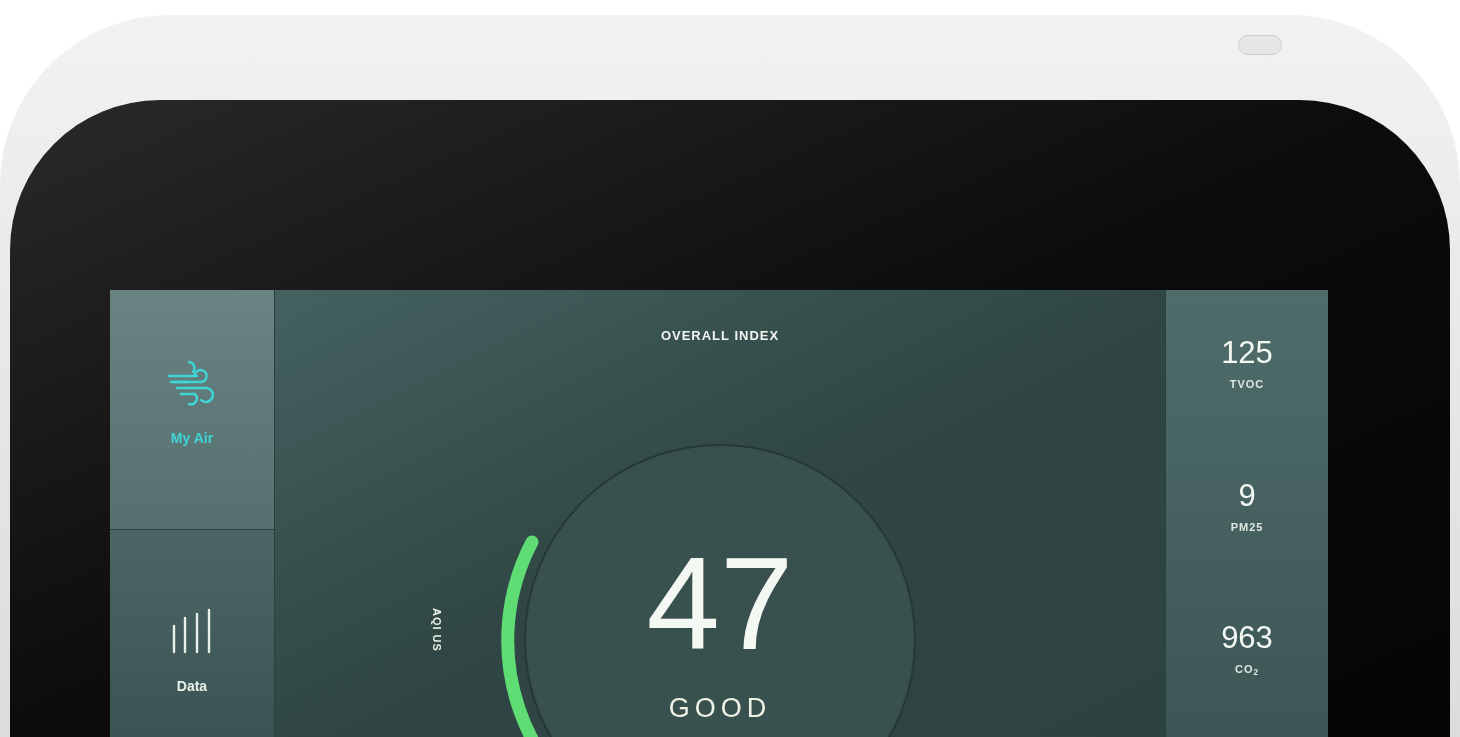  What do you see at coordinates (1247, 353) in the screenshot?
I see `metric-value: 125` at bounding box center [1247, 353].